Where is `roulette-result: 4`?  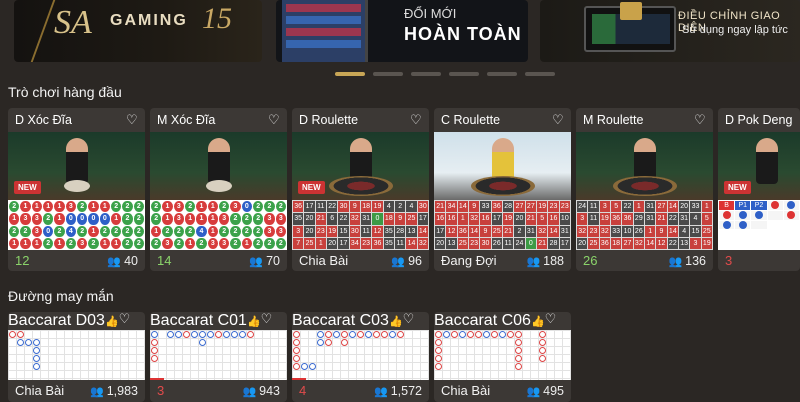
roulette-result: 4 is located at coordinates (684, 231).